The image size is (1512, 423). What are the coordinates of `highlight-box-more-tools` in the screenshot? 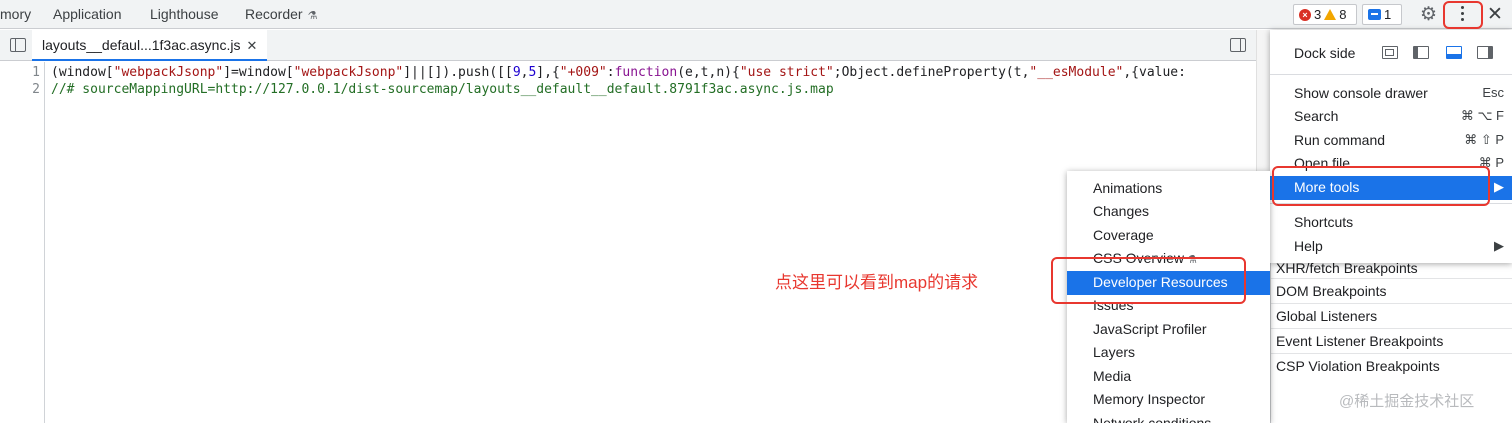 It's located at (1381, 186).